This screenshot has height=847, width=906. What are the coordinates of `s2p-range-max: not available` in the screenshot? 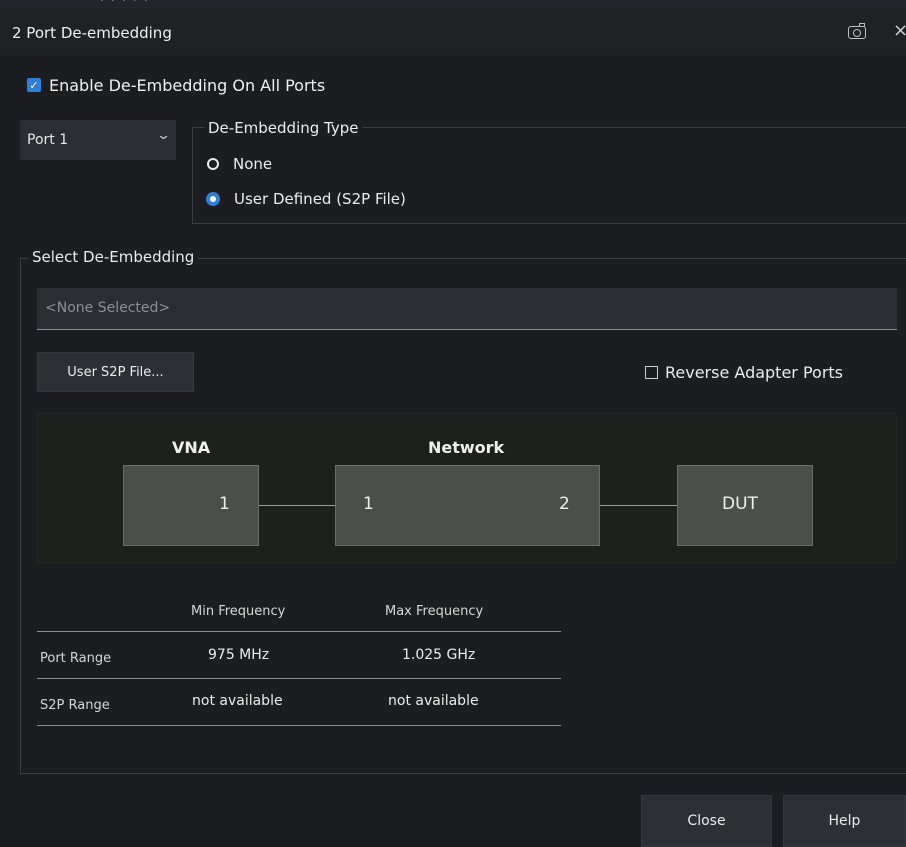 It's located at (433, 701).